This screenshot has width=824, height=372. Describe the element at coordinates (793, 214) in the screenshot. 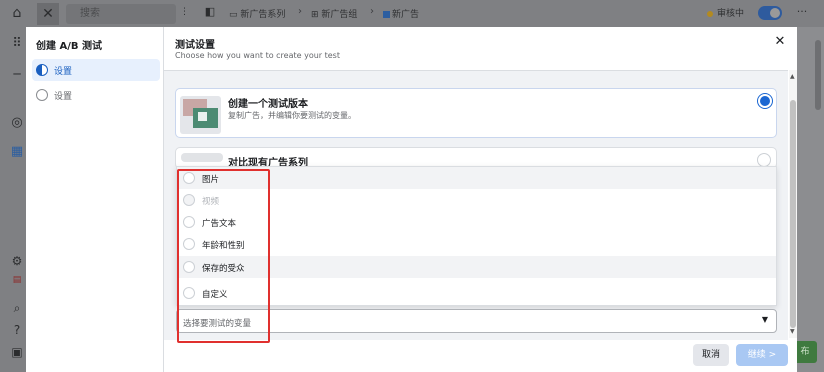

I see `scrollbar-thumb` at that location.